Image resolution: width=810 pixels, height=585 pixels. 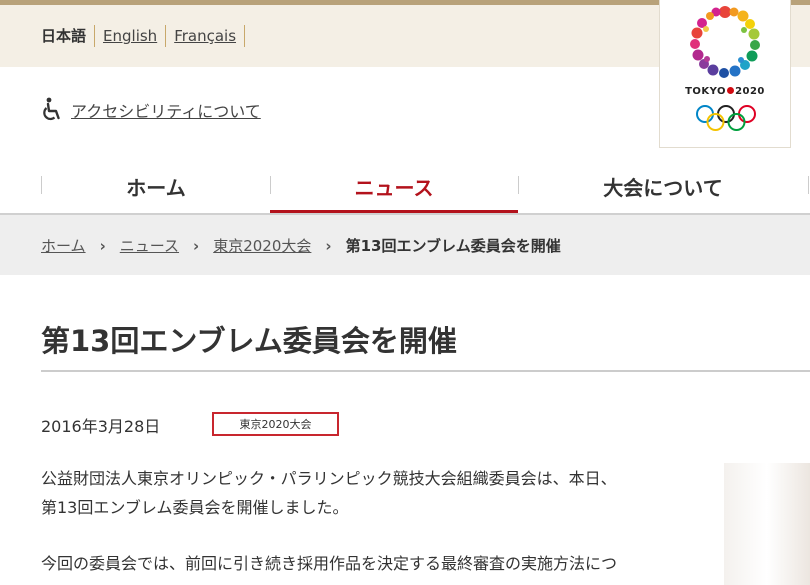 I want to click on breadcrumb-bar: ホーム › ニュース › 東京2020大会 › 第13回エンブレム委員会を開催, so click(x=405, y=244).